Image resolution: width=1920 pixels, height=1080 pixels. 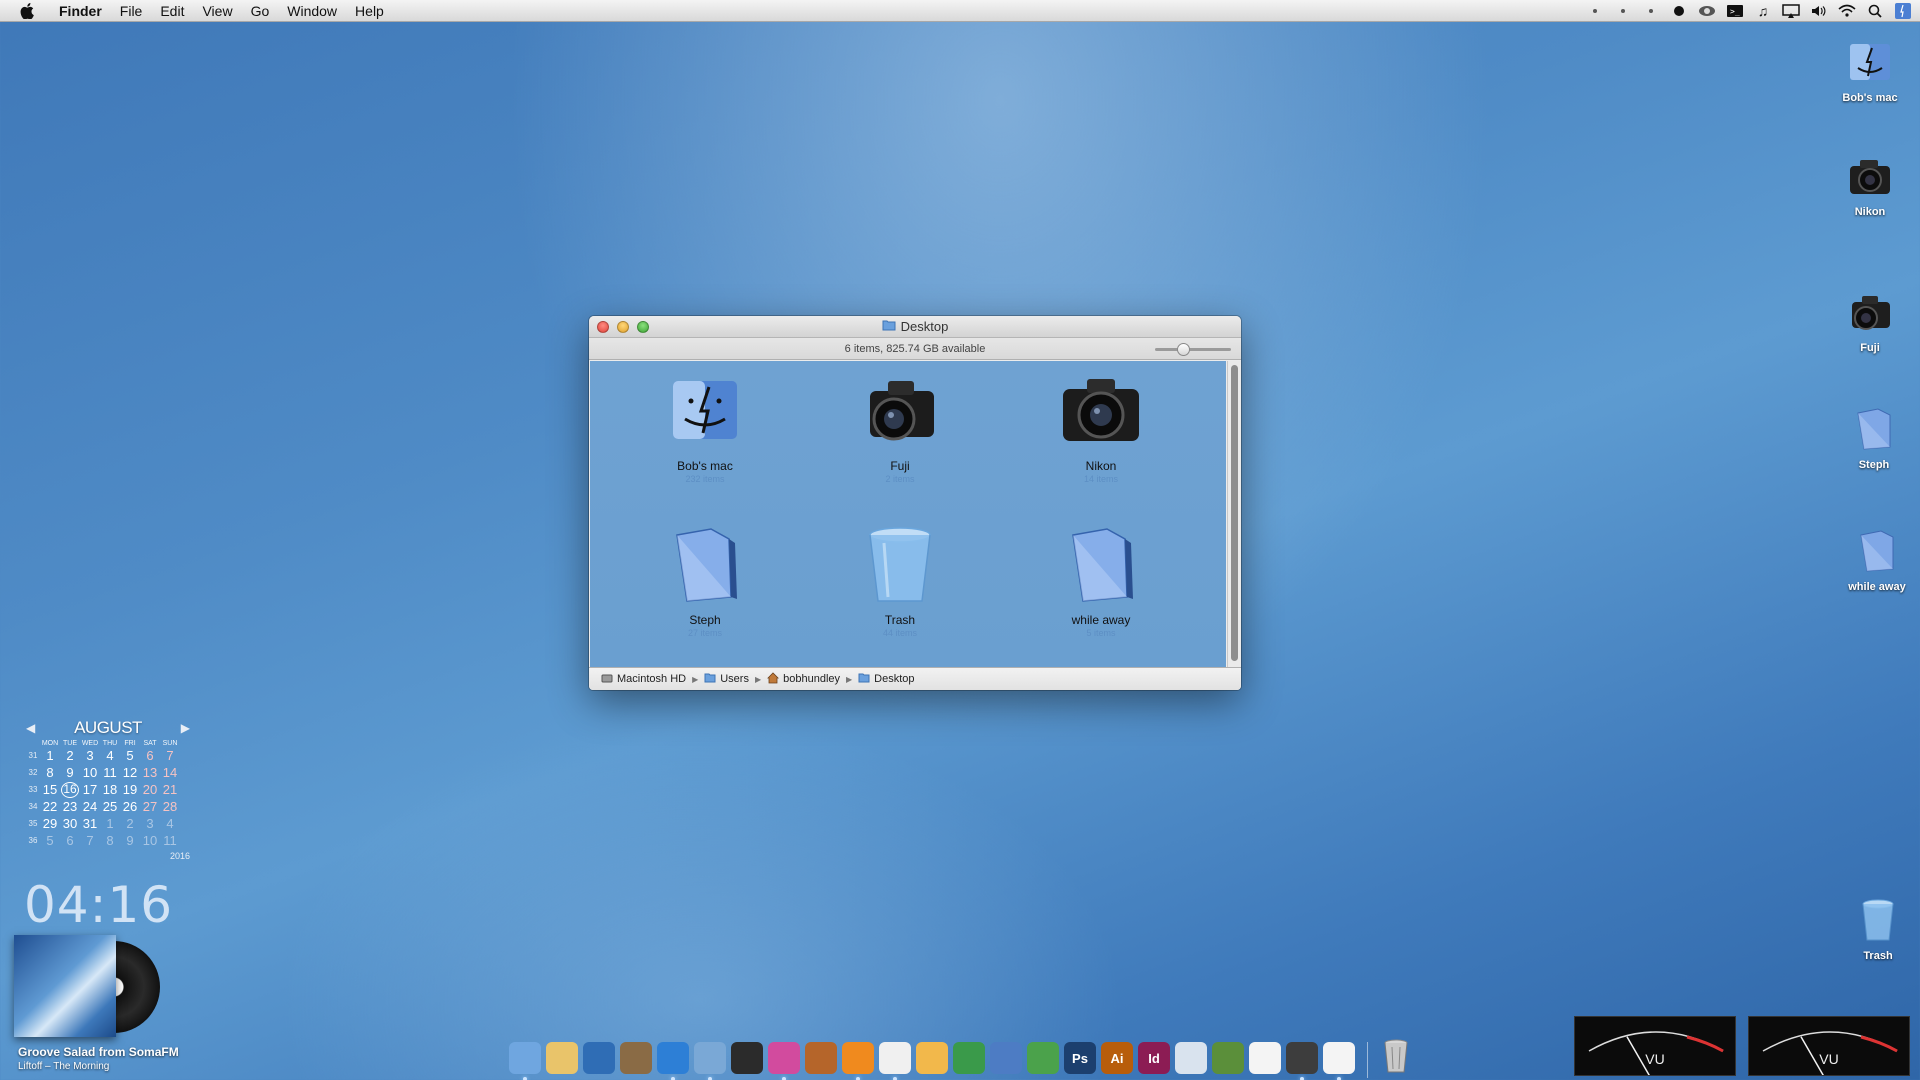 What do you see at coordinates (858, 1059) in the screenshot?
I see `dock-item-cone` at bounding box center [858, 1059].